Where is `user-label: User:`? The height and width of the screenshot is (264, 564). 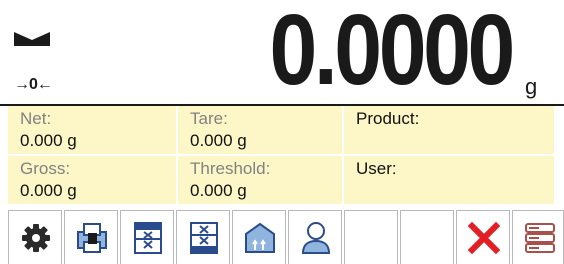 user-label: User: is located at coordinates (376, 168).